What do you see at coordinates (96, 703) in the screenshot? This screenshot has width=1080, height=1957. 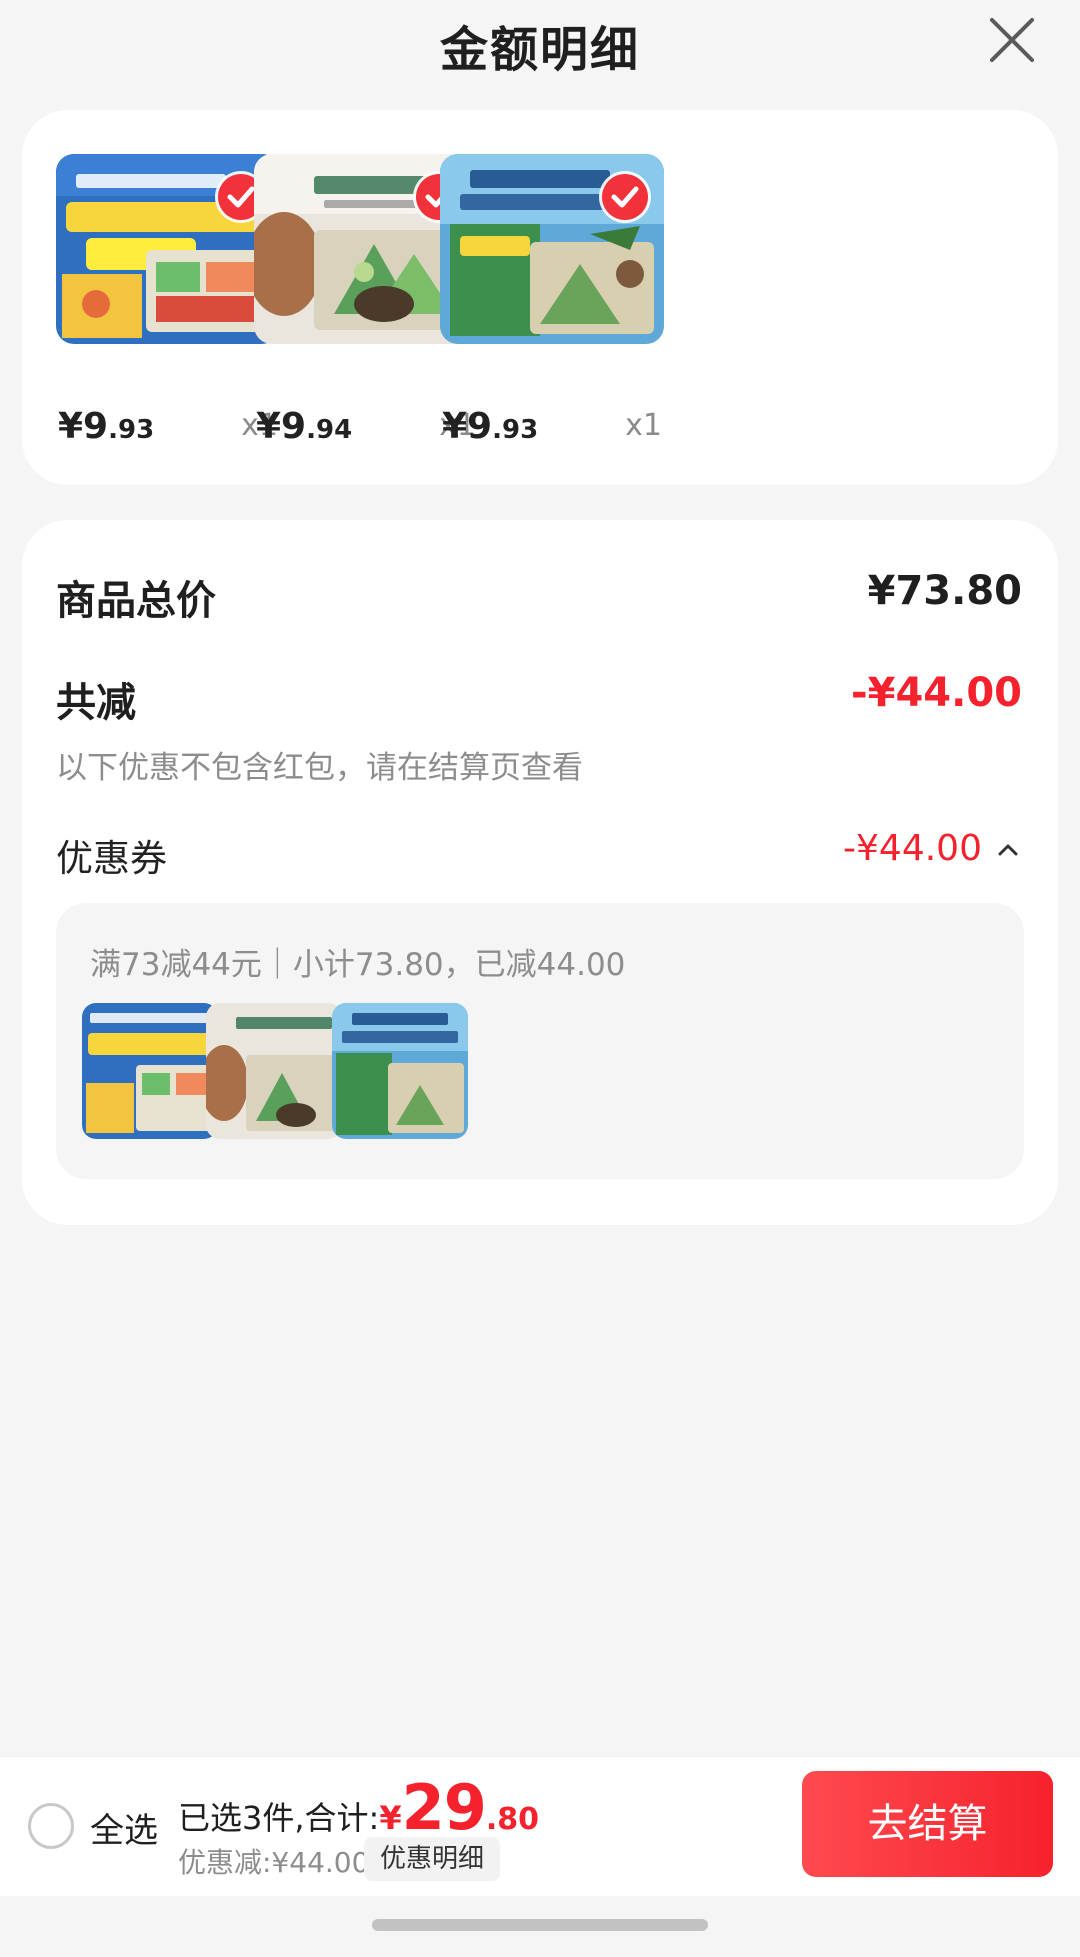 I see `reduction-label: 共减` at bounding box center [96, 703].